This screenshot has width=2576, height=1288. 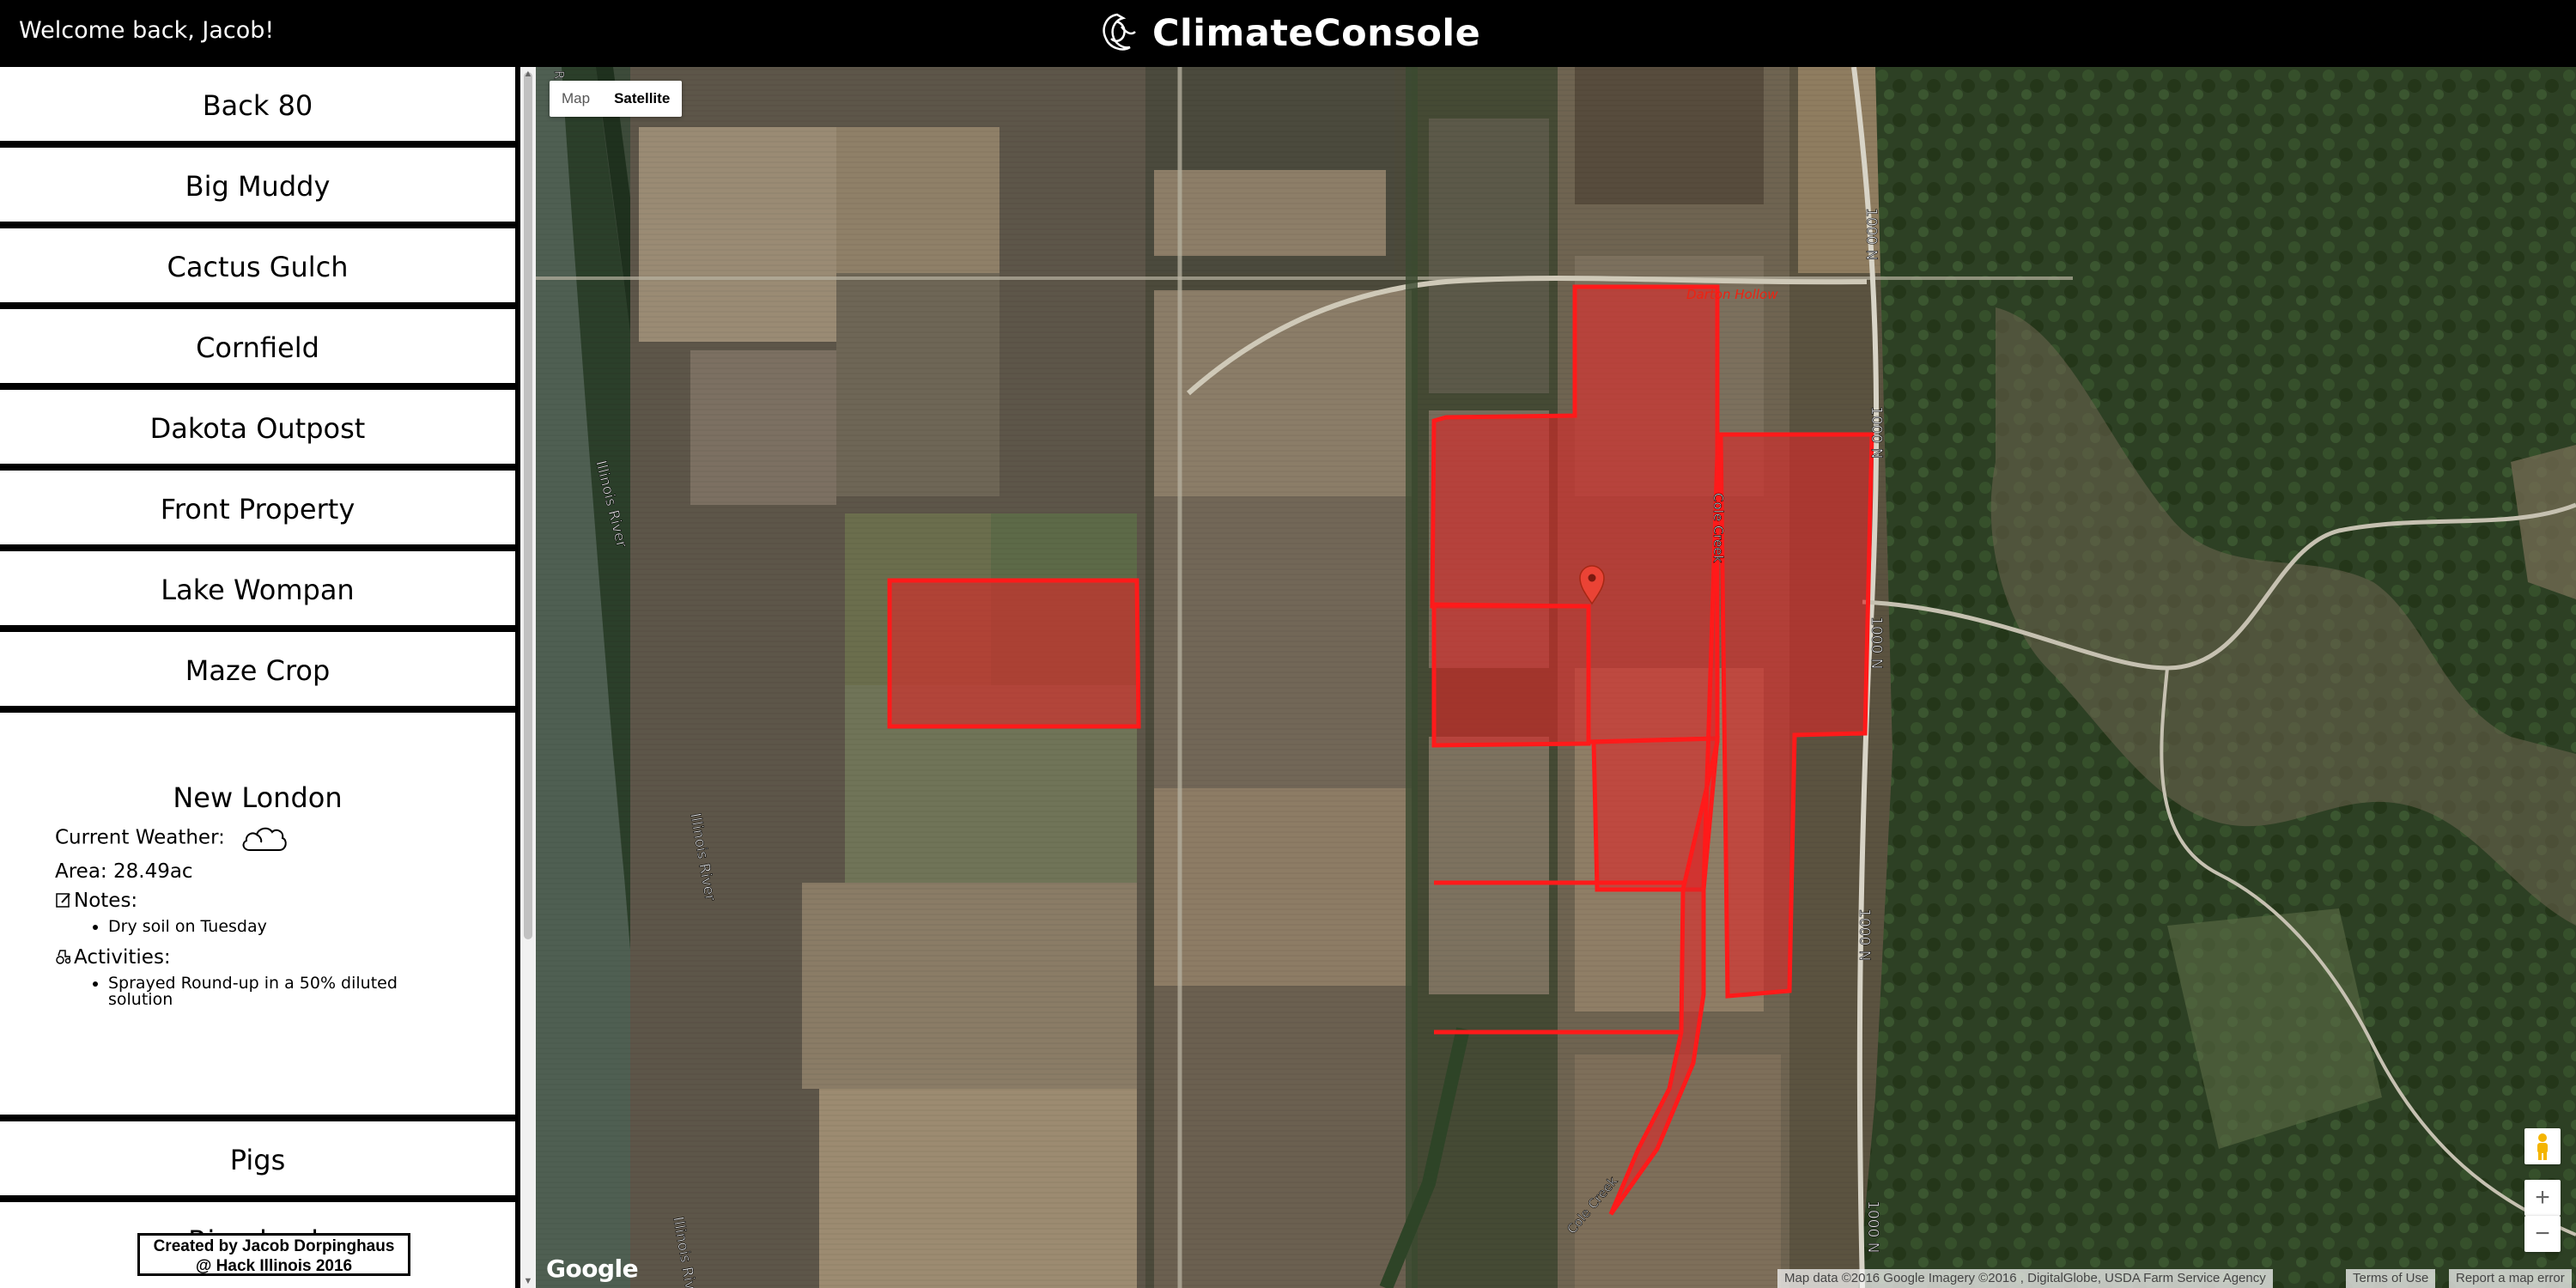 What do you see at coordinates (1316, 33) in the screenshot?
I see `brand-name: ClimateConsole` at bounding box center [1316, 33].